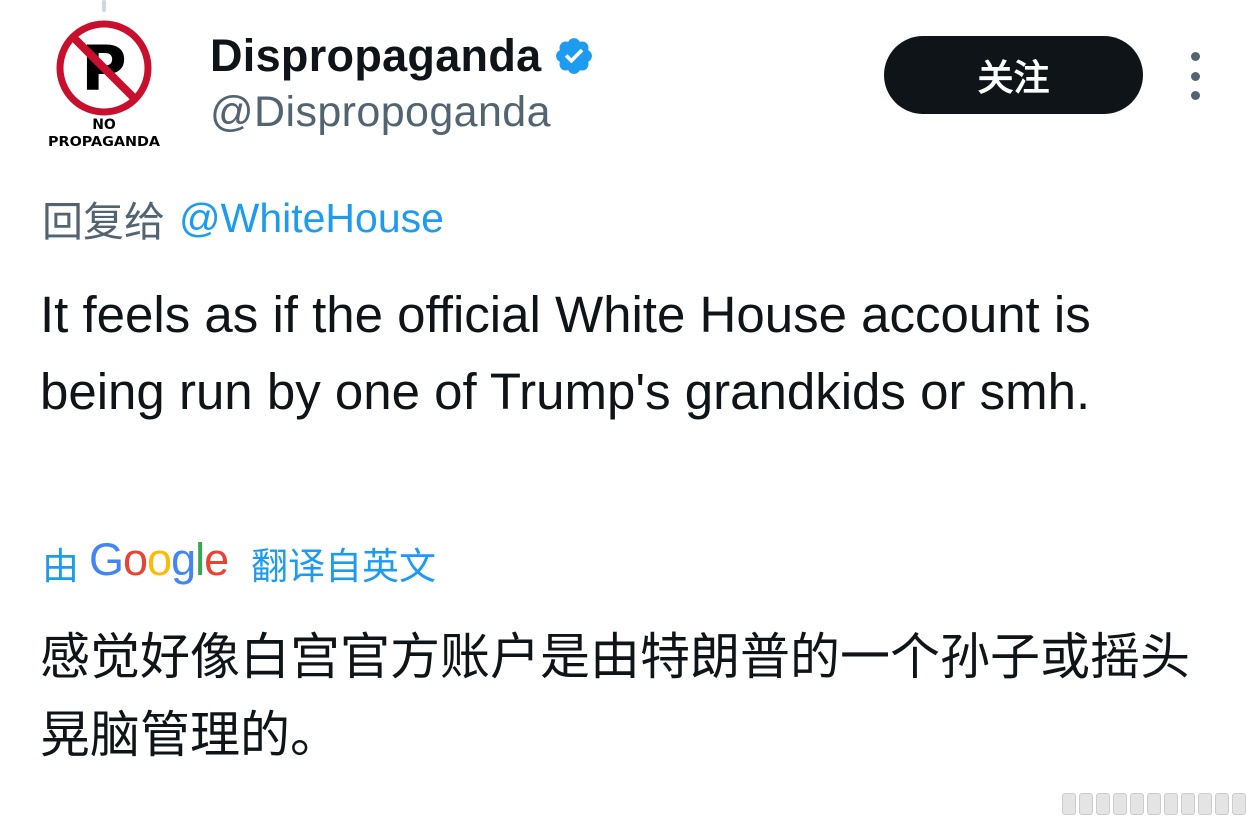  I want to click on svg-text: PROPAGANDA, so click(104, 141).